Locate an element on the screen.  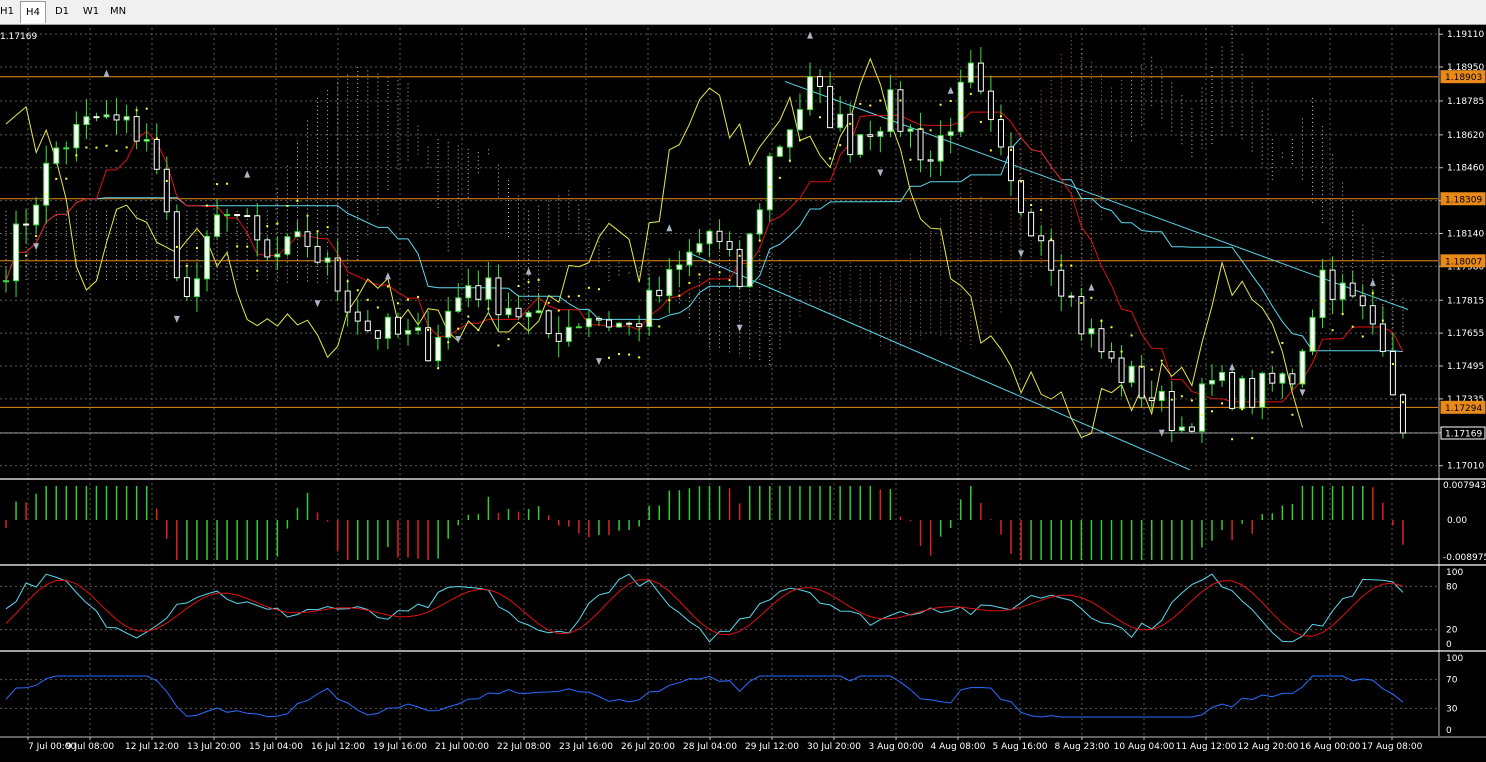
time-tick-label: 19 Jul 16:00 is located at coordinates (400, 747).